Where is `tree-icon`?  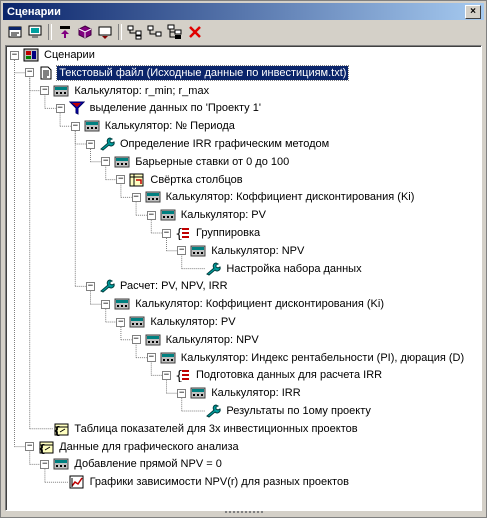 tree-icon is located at coordinates (174, 31).